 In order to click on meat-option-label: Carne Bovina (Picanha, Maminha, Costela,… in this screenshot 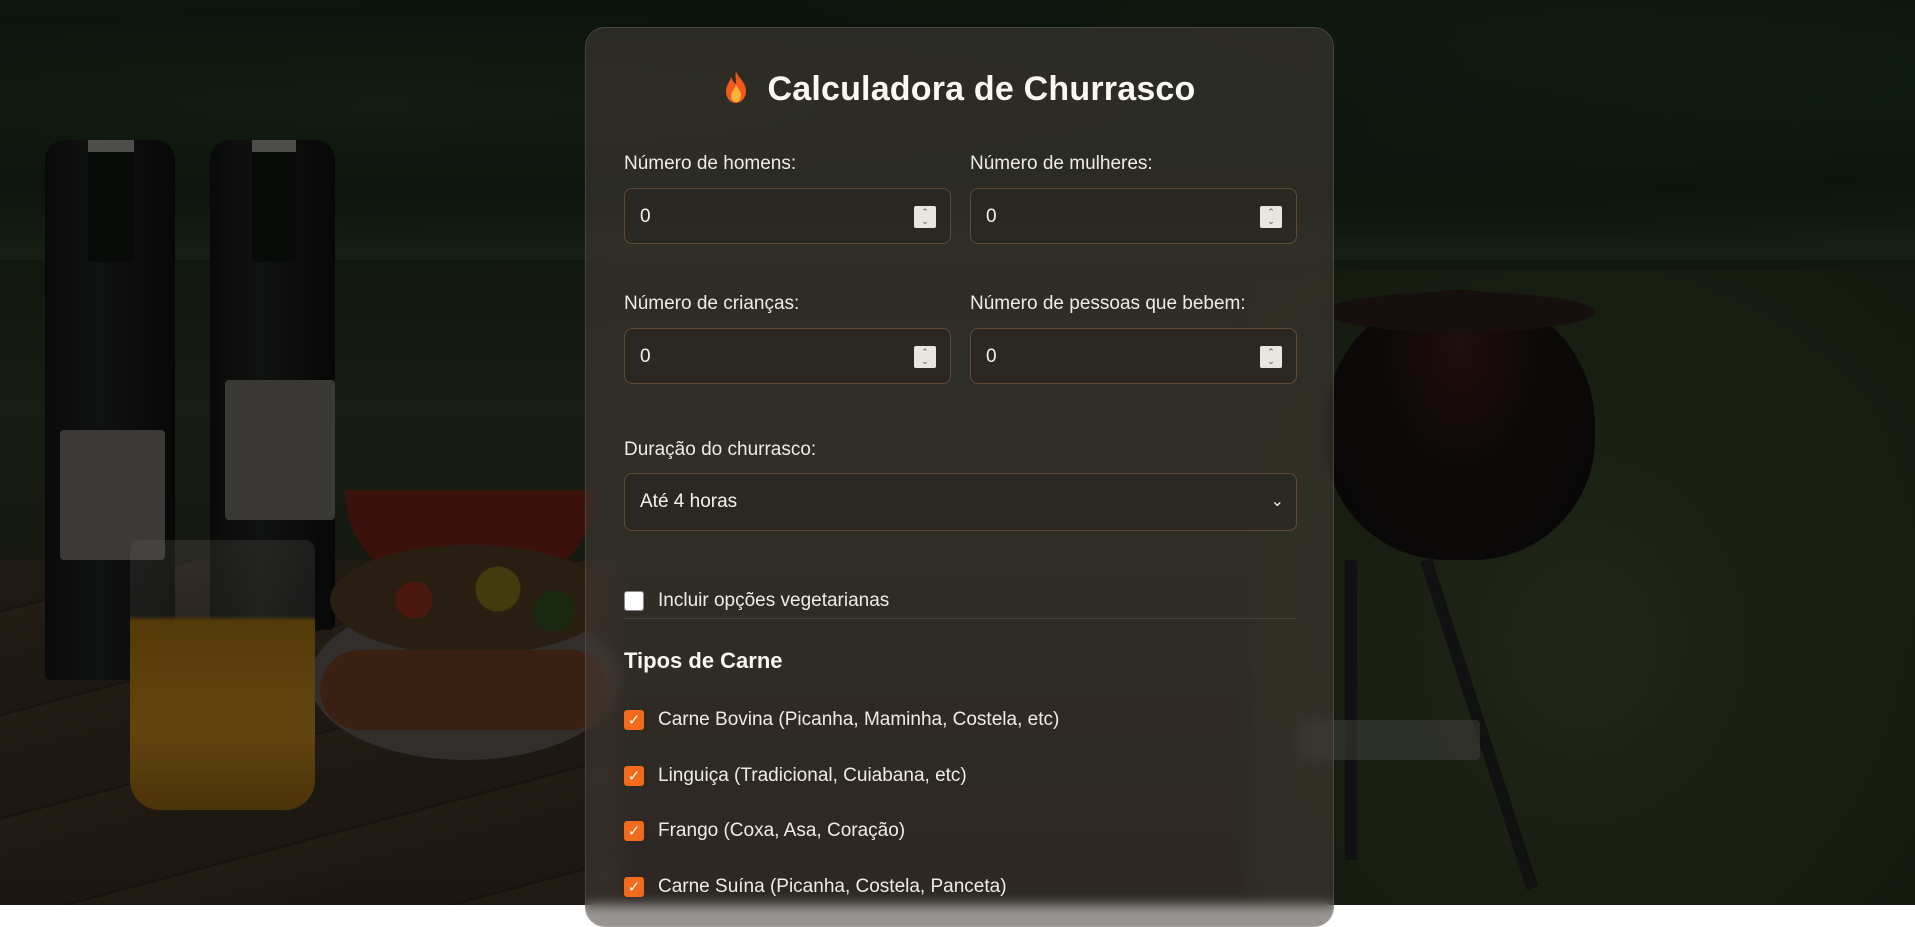, I will do `click(859, 719)`.